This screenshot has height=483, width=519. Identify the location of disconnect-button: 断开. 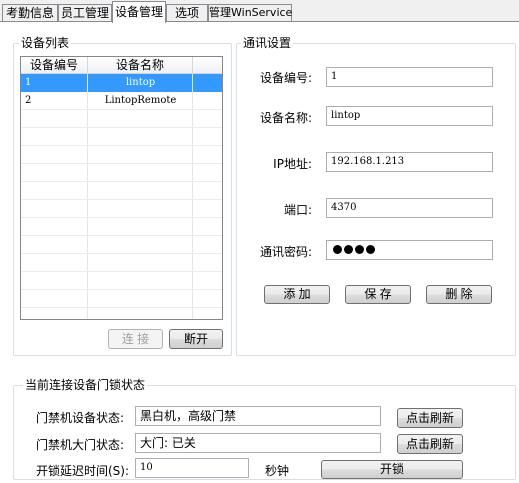
(196, 339).